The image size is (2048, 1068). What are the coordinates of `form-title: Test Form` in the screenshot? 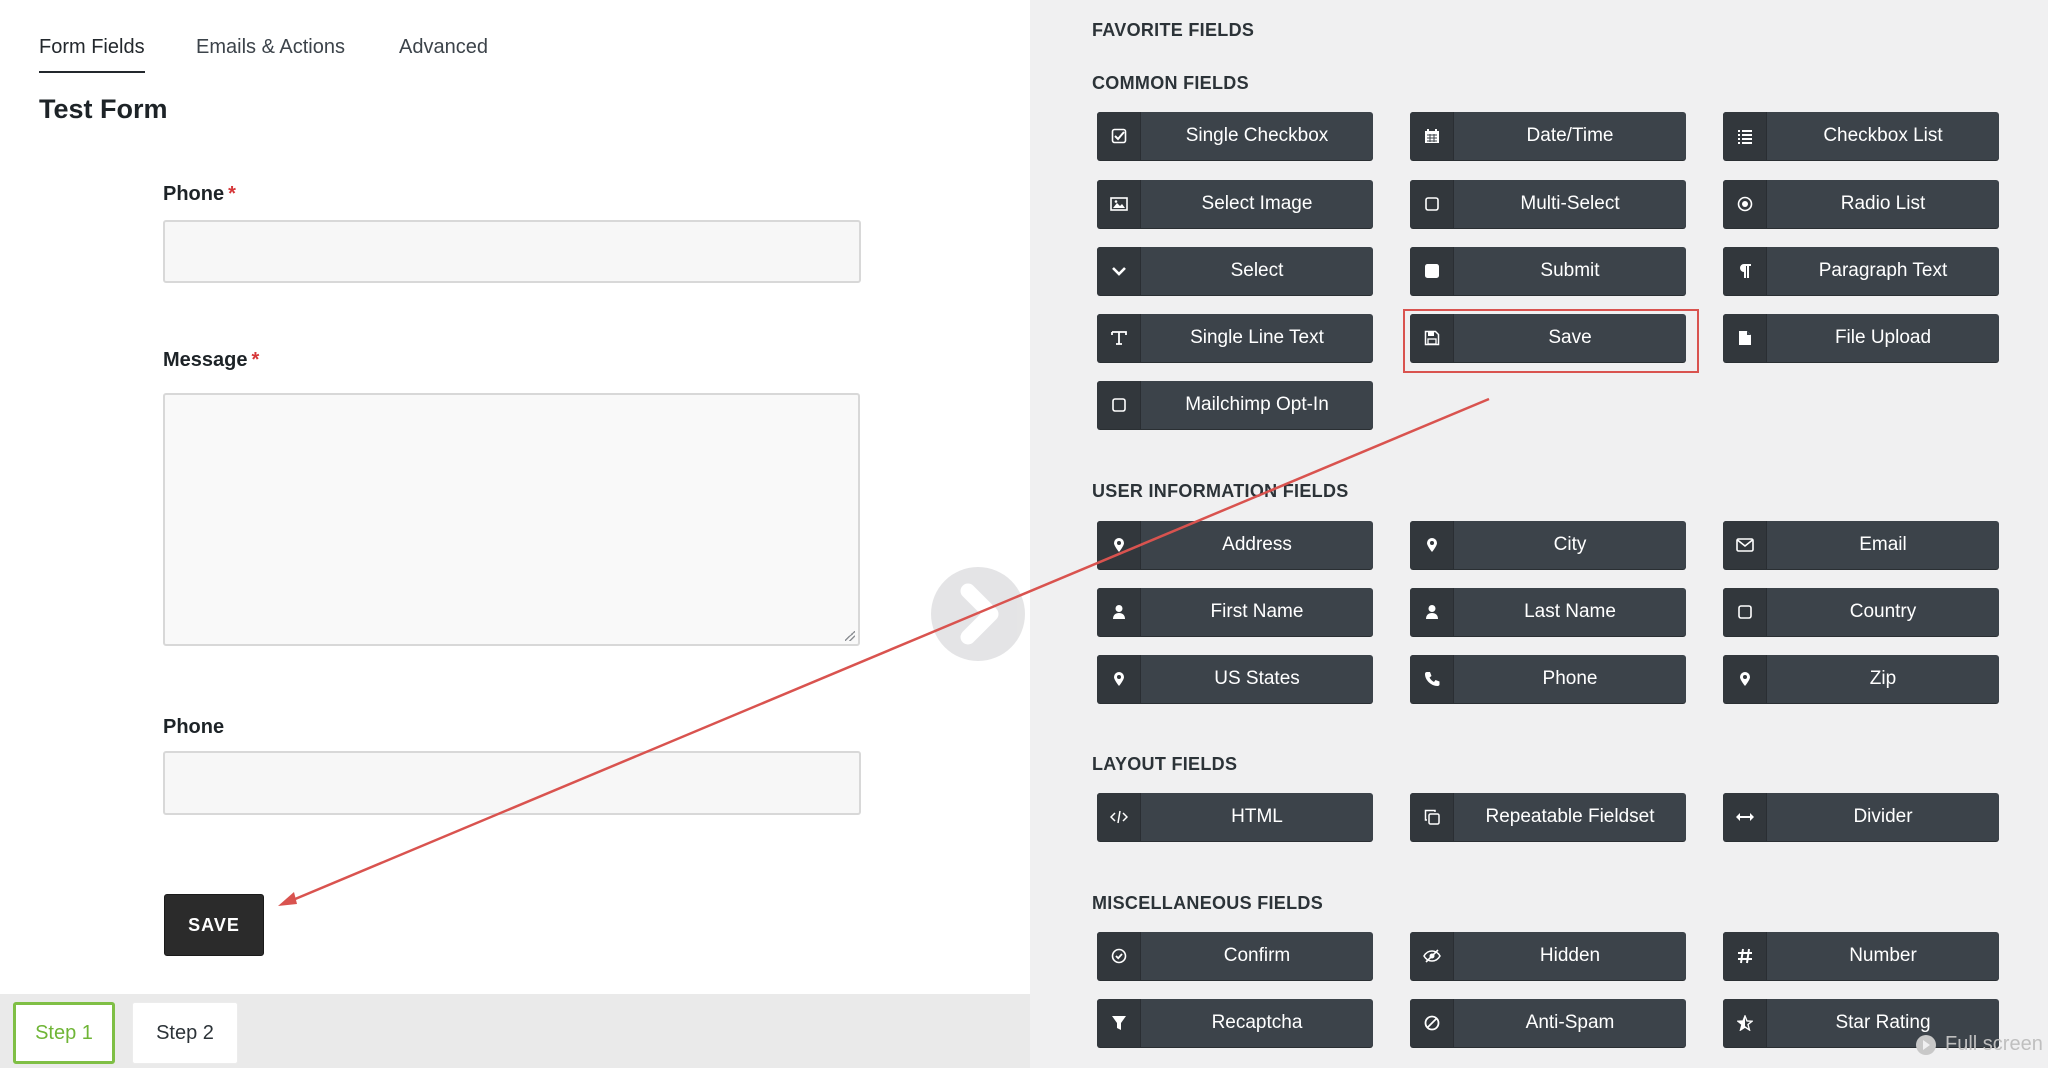 It's located at (103, 109).